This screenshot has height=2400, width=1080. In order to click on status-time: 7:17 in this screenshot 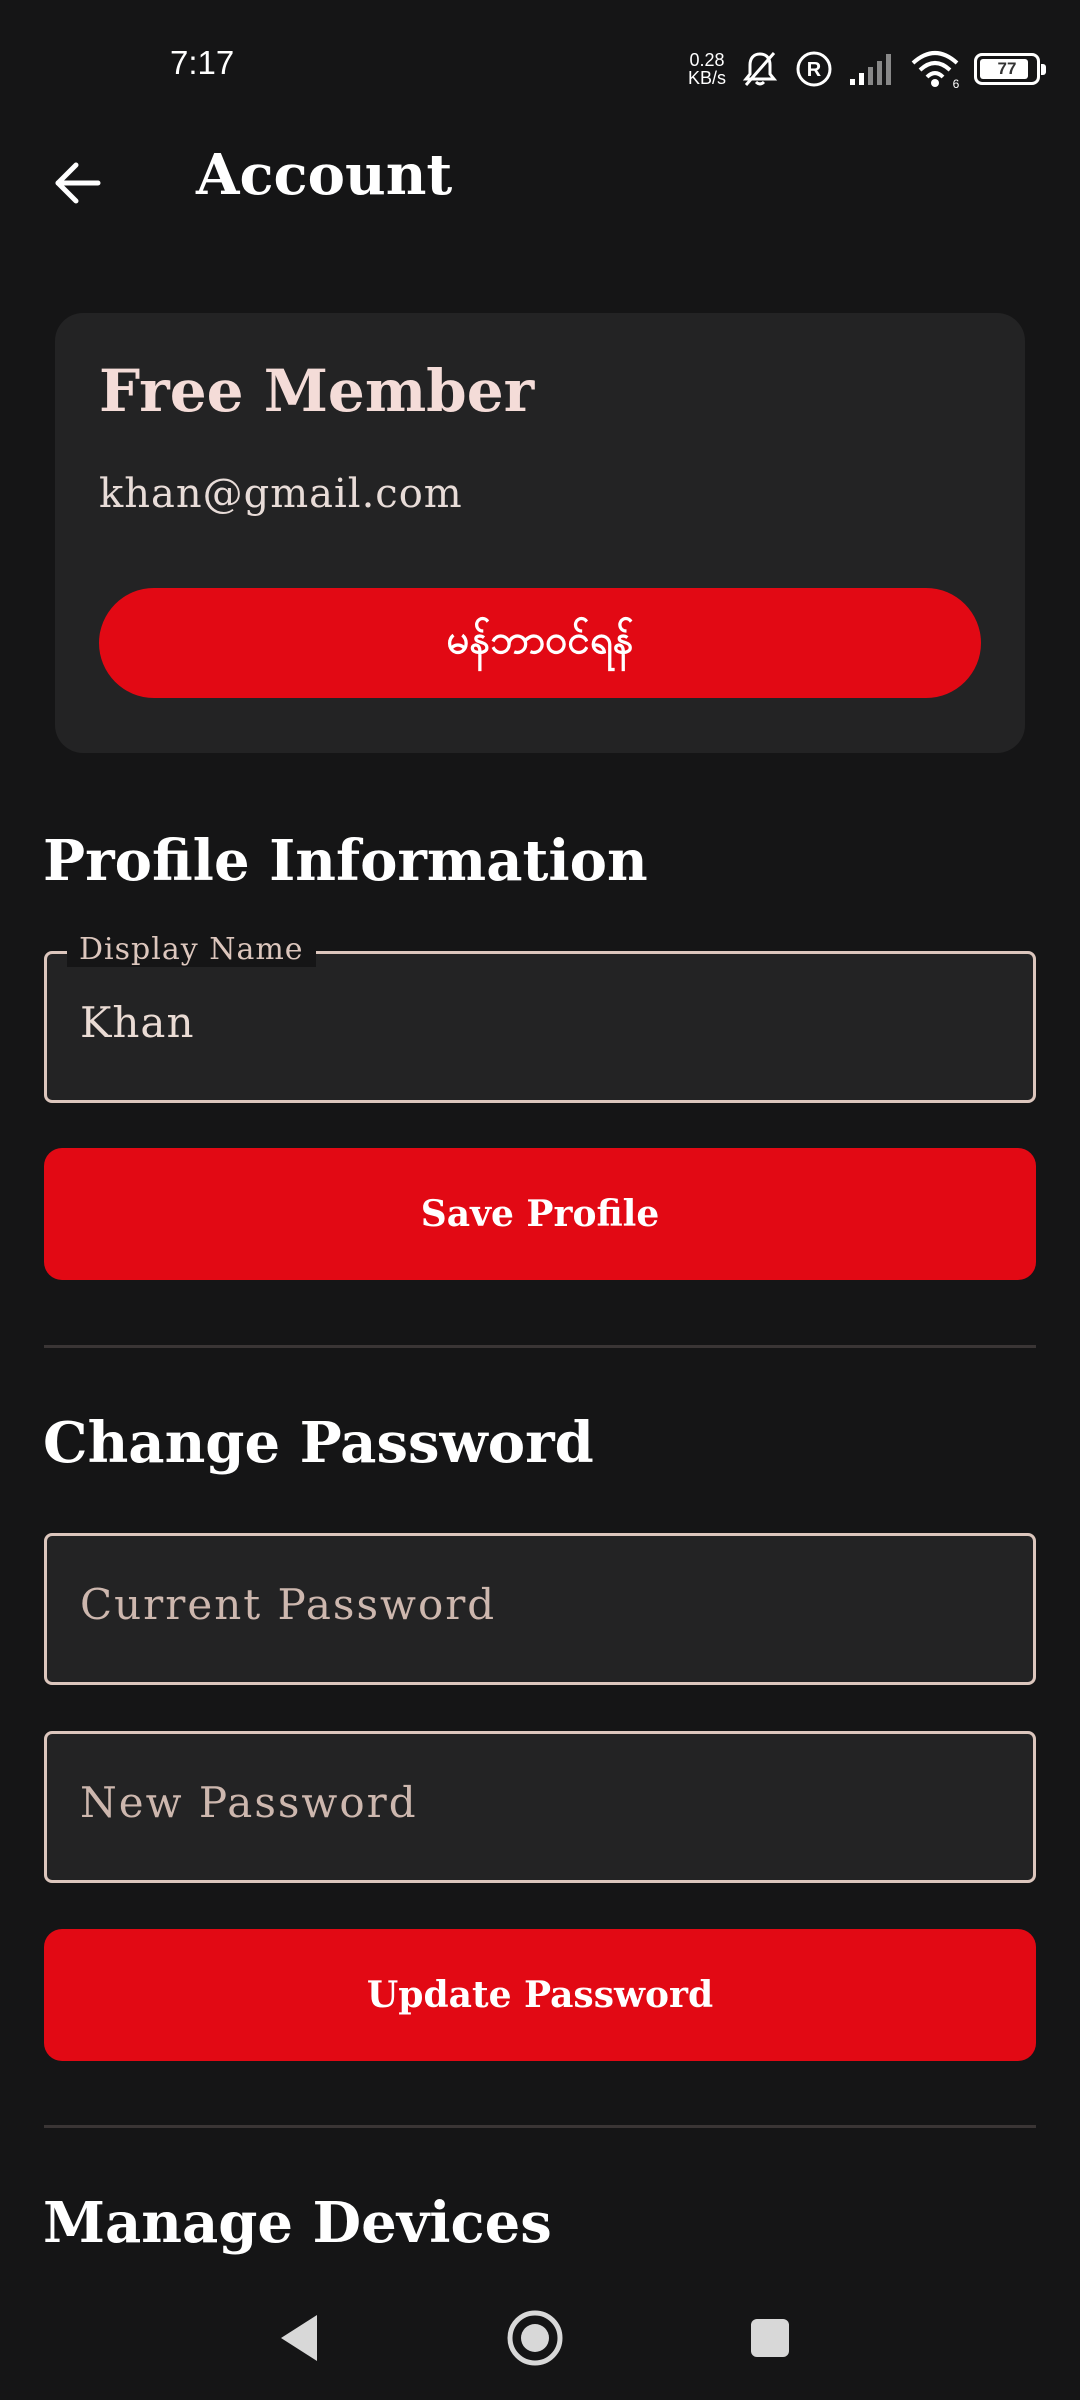, I will do `click(202, 62)`.